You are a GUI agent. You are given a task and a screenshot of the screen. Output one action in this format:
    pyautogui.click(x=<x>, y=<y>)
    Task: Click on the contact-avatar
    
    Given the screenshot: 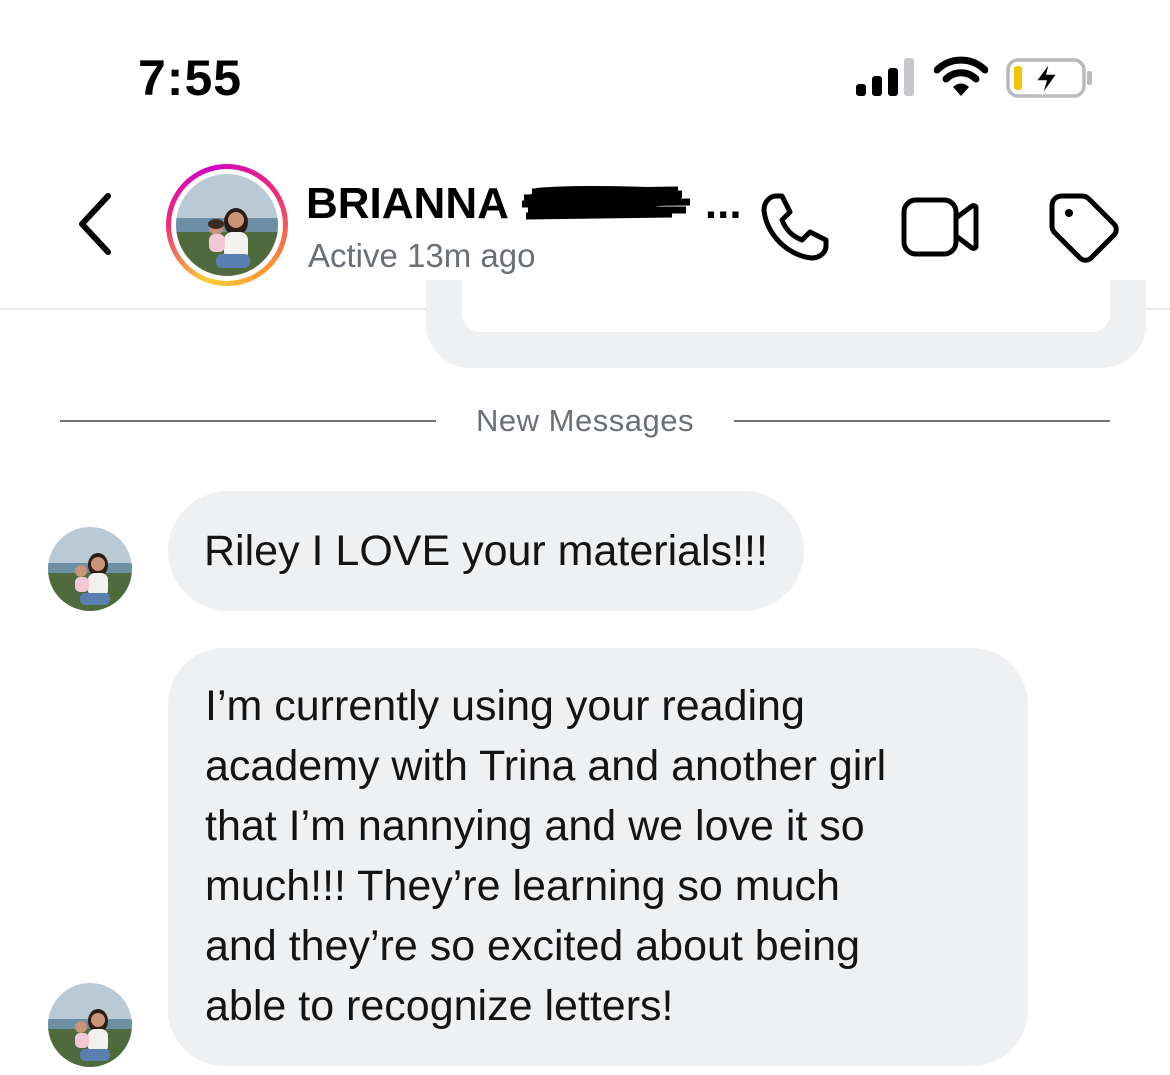 What is the action you would take?
    pyautogui.click(x=227, y=225)
    